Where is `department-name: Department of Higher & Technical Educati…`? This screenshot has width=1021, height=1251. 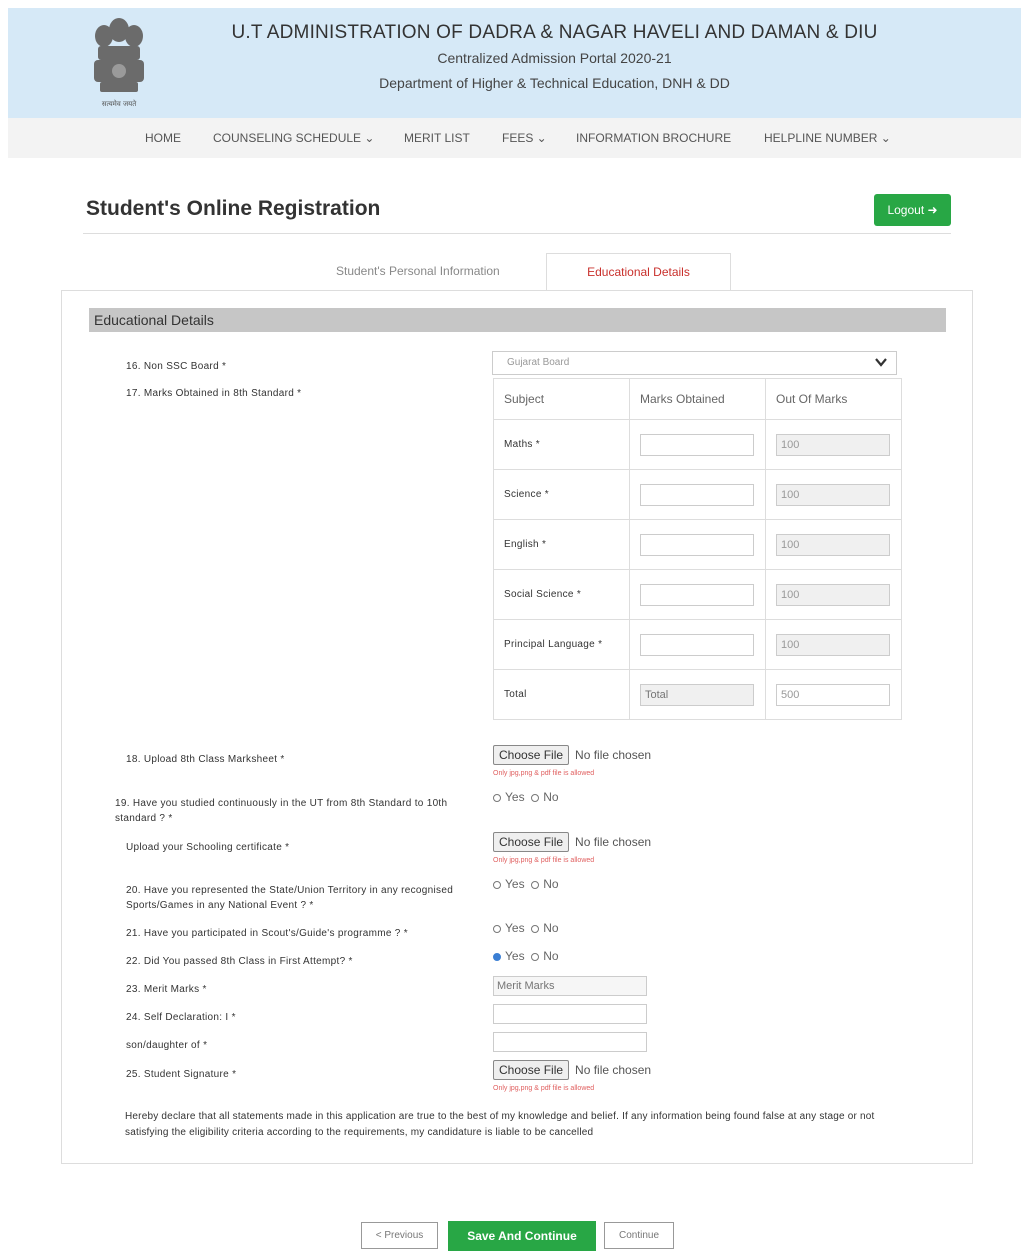
department-name: Department of Higher & Technical Educati… is located at coordinates (554, 83).